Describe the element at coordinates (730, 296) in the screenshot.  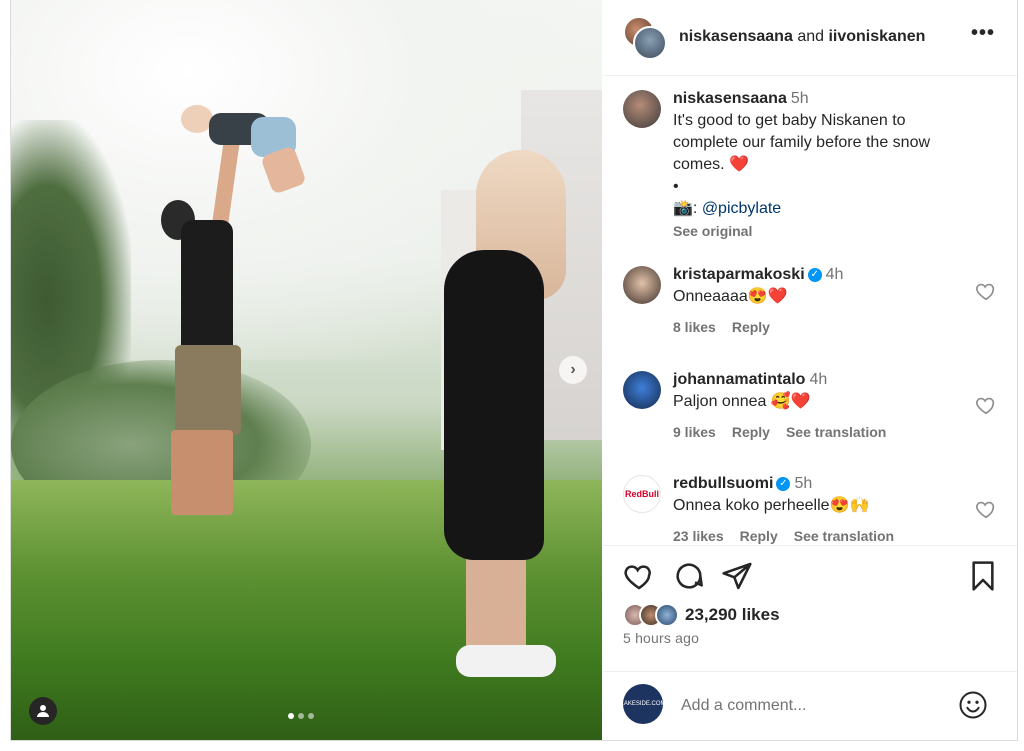
I see `comment-text: Onneaaaa😍❤️` at that location.